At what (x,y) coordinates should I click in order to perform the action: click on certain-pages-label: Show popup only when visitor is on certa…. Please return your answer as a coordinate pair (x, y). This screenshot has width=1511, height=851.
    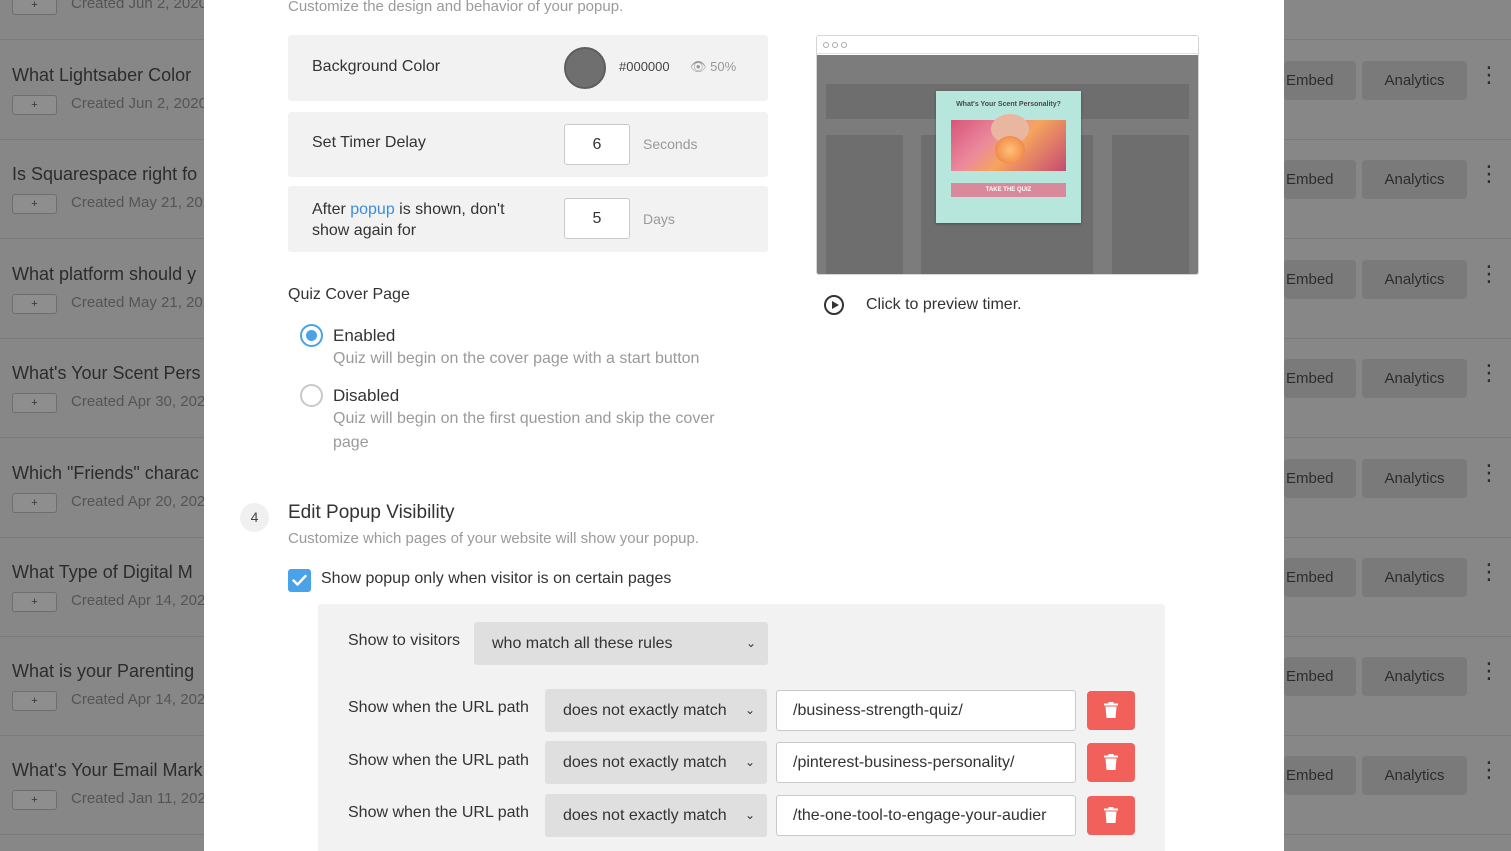
    Looking at the image, I should click on (496, 579).